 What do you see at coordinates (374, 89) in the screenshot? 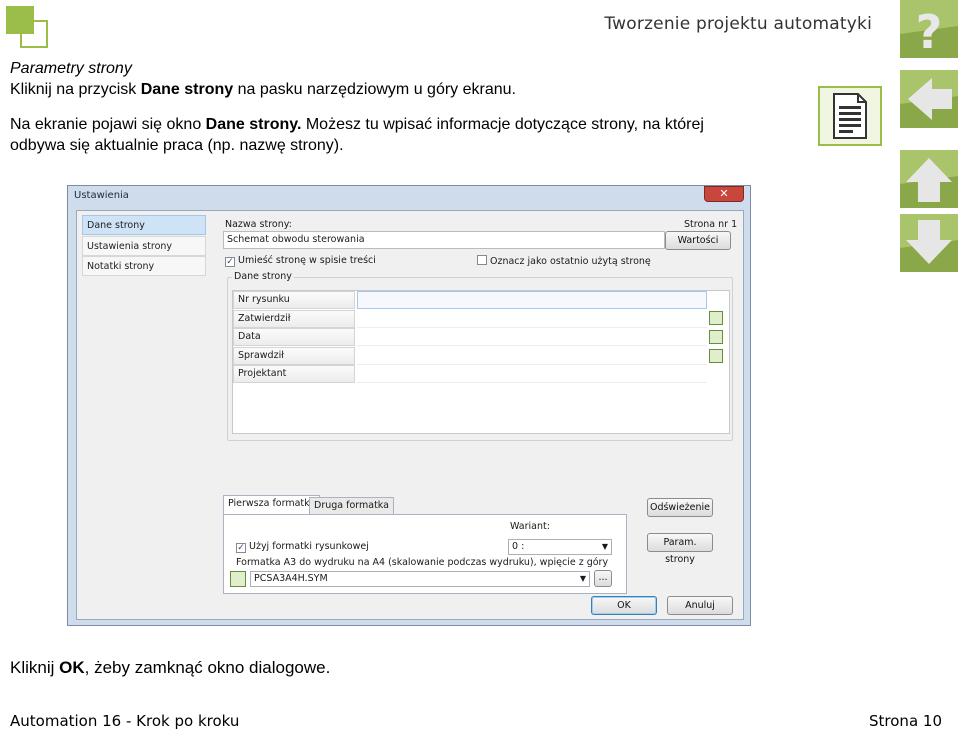
I see `text-segment: na pasku narzędziowym u góry ekranu.` at bounding box center [374, 89].